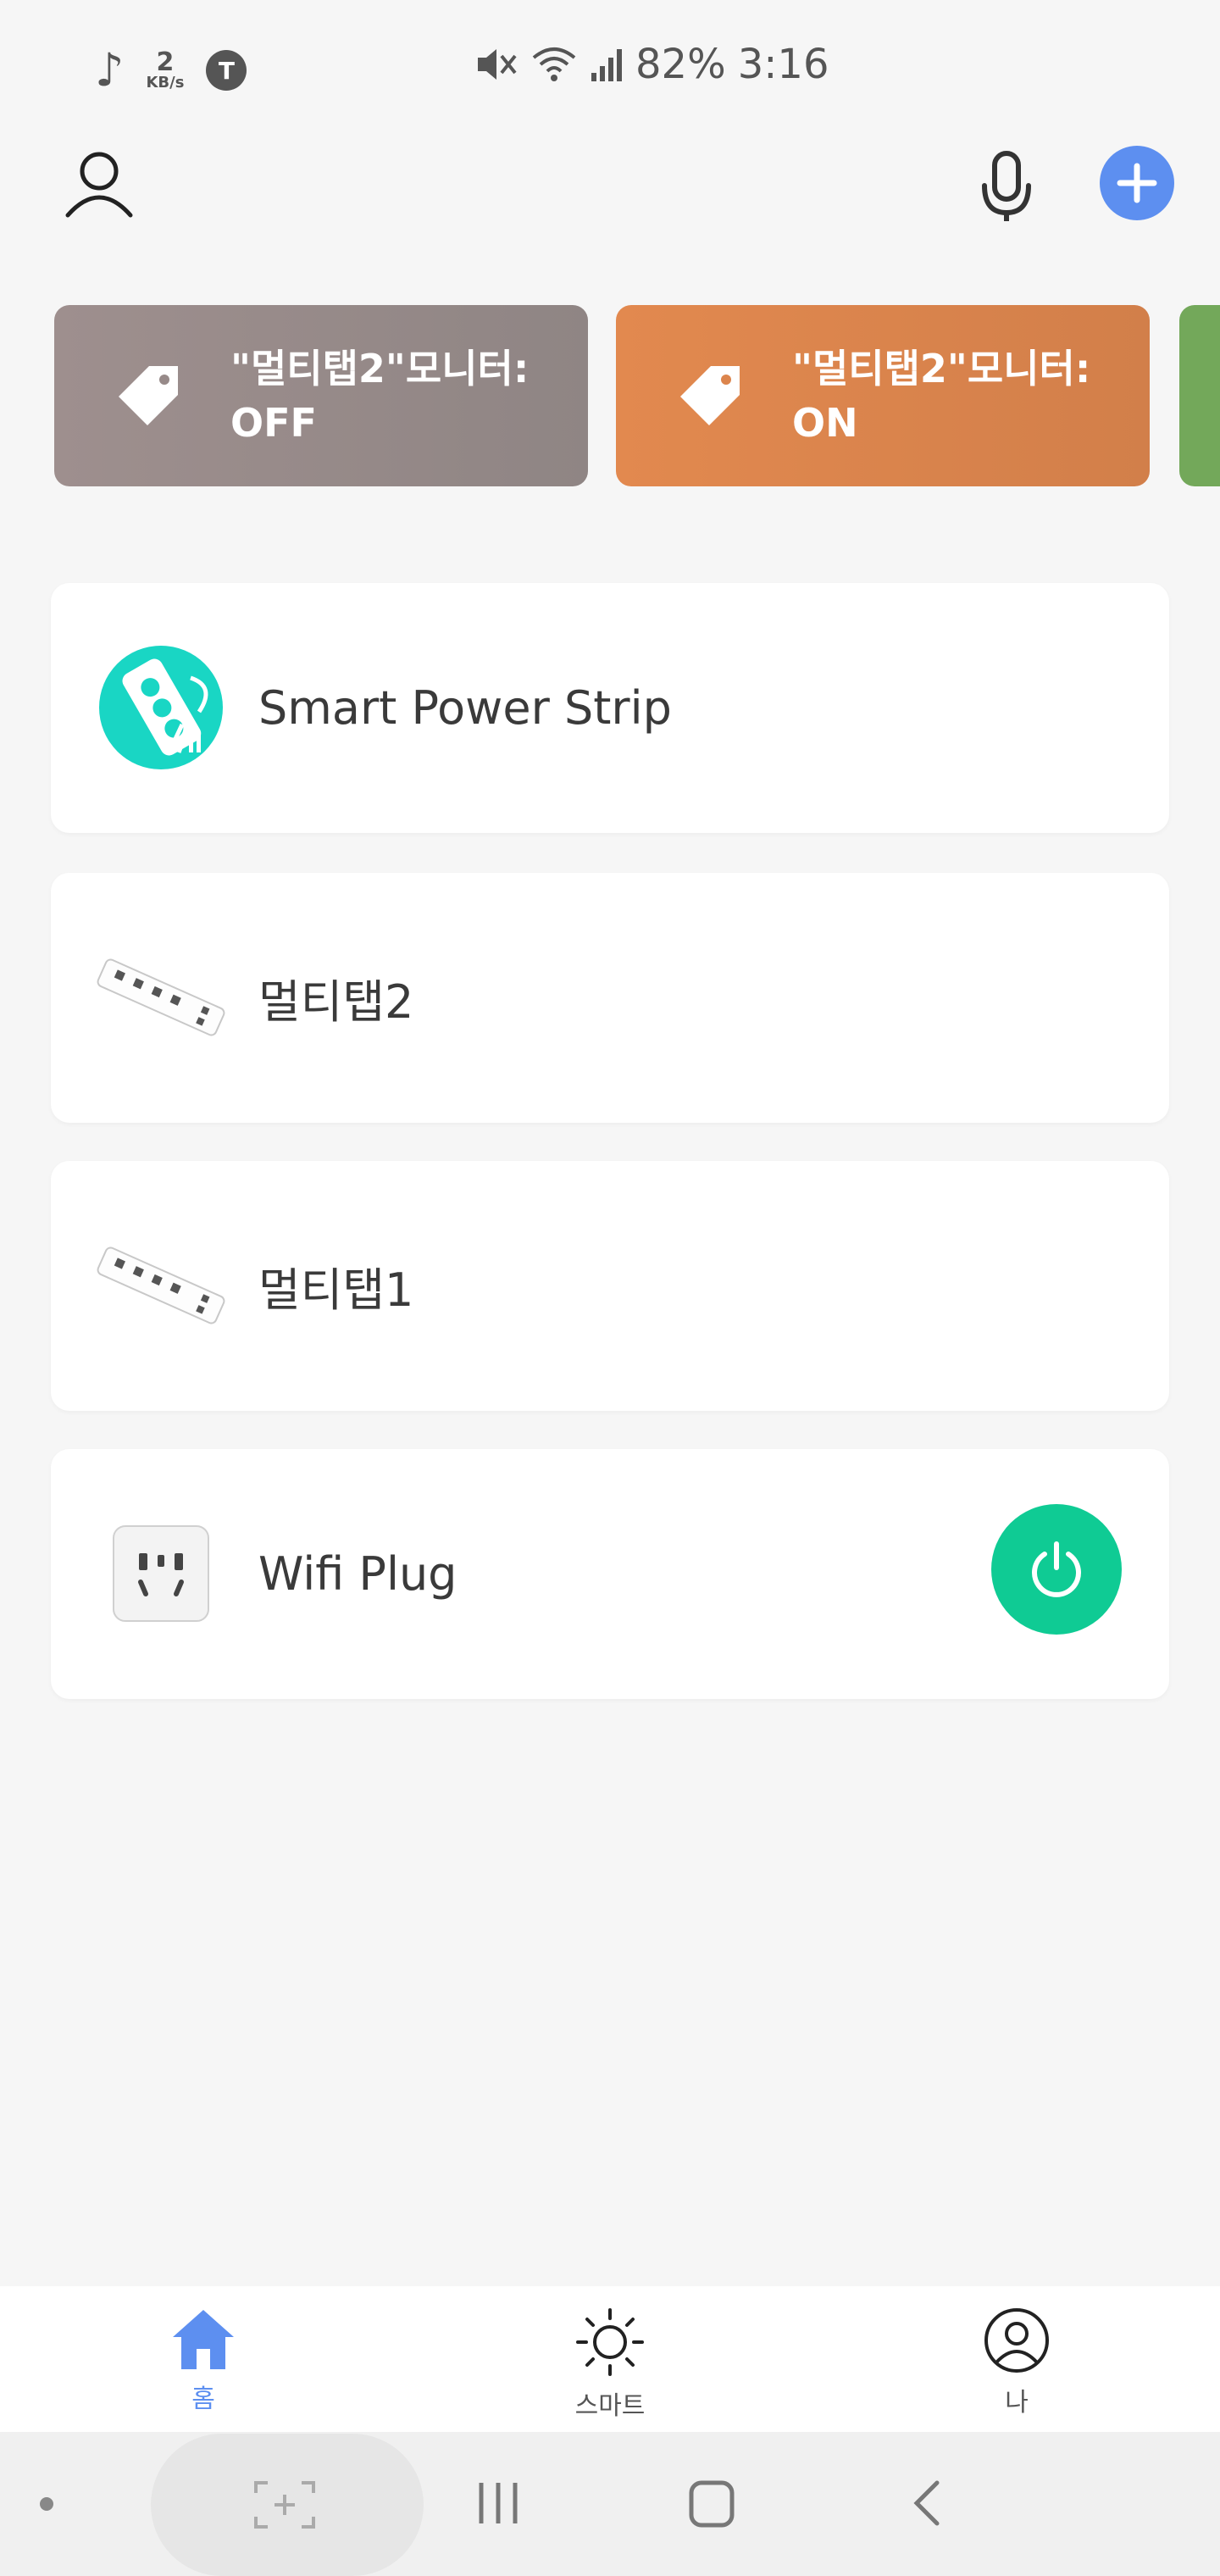 The image size is (1220, 2576). I want to click on device-card-smart-power-strip: Smart Power Strip, so click(610, 708).